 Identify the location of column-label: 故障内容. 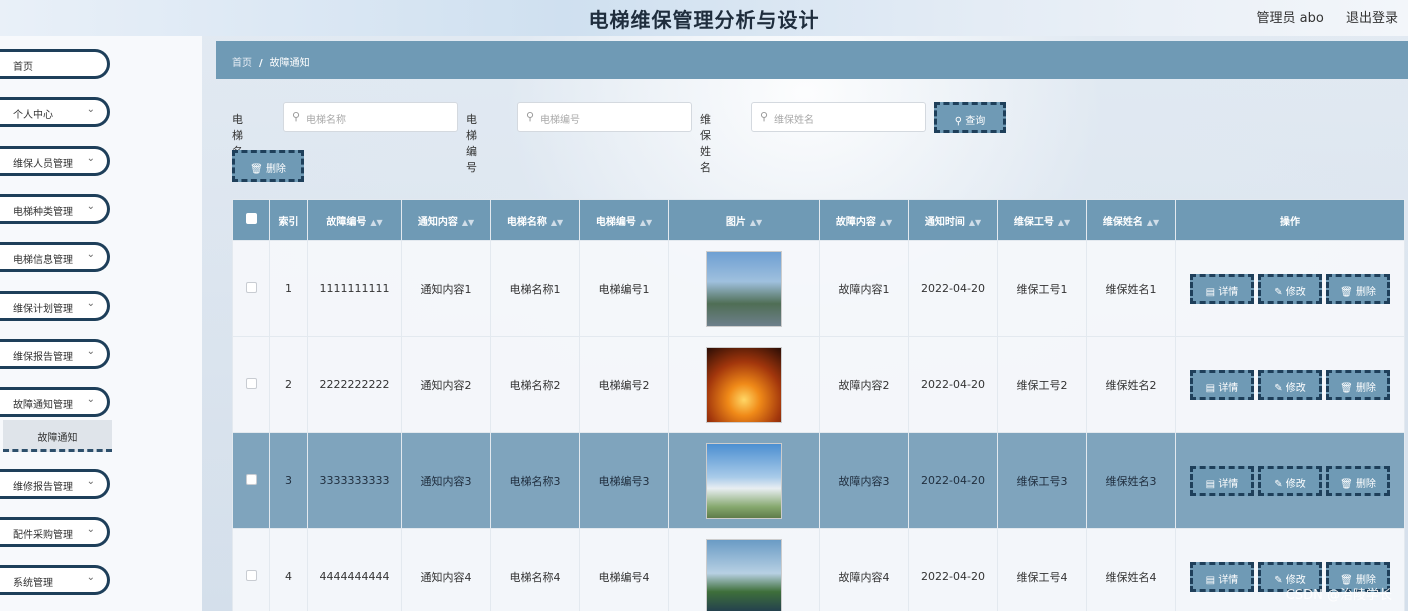
(855, 222).